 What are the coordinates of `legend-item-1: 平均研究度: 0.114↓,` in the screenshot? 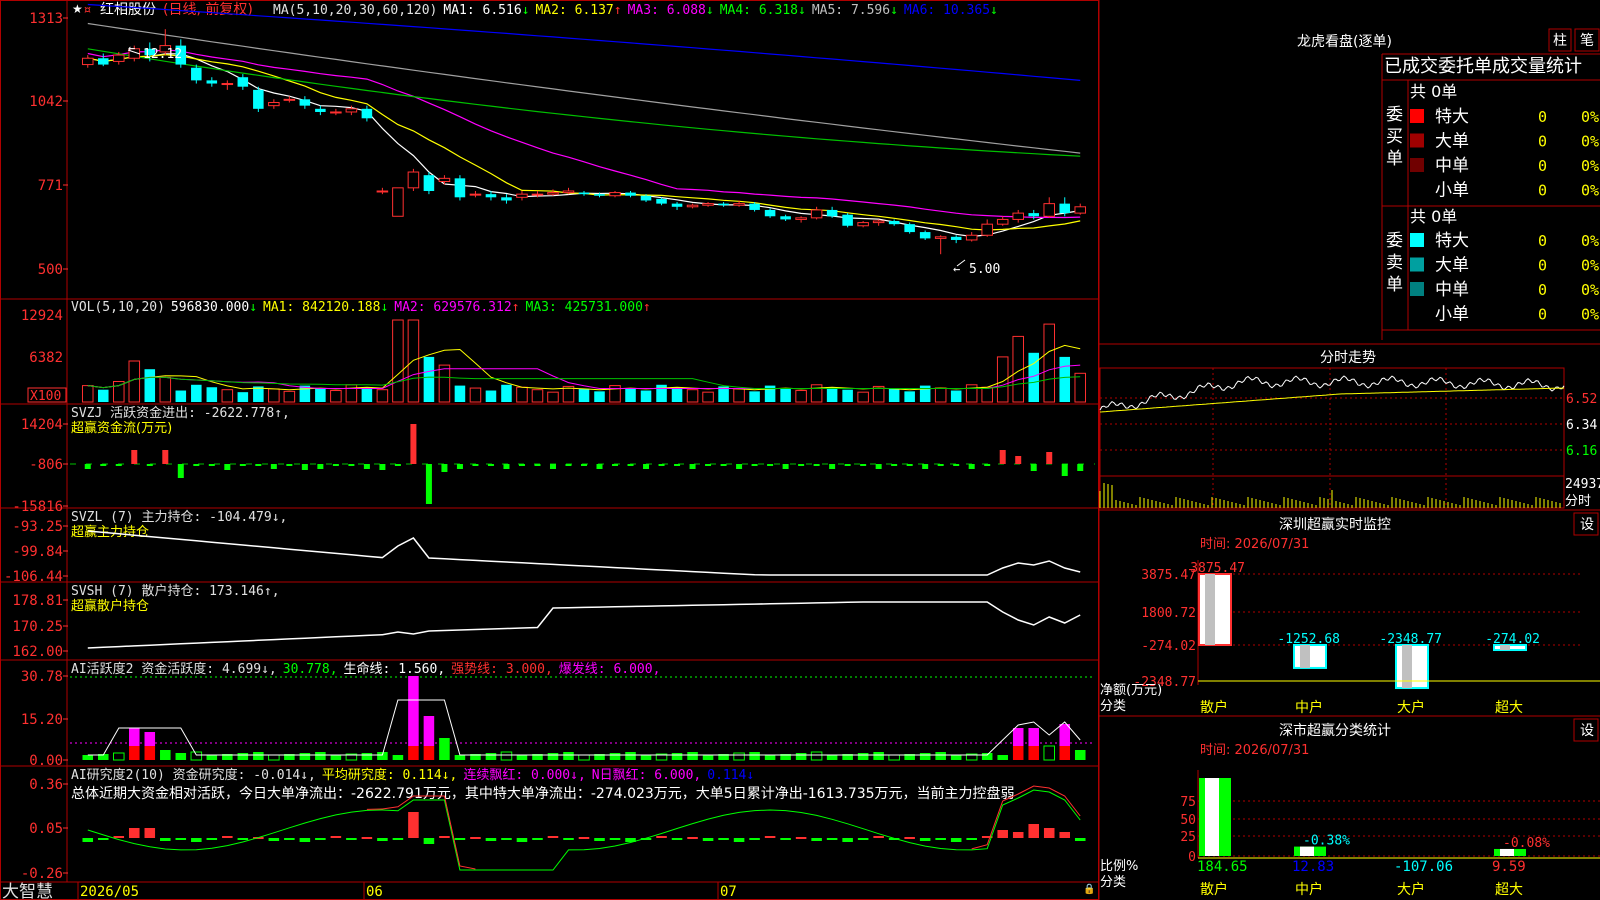 It's located at (389, 775).